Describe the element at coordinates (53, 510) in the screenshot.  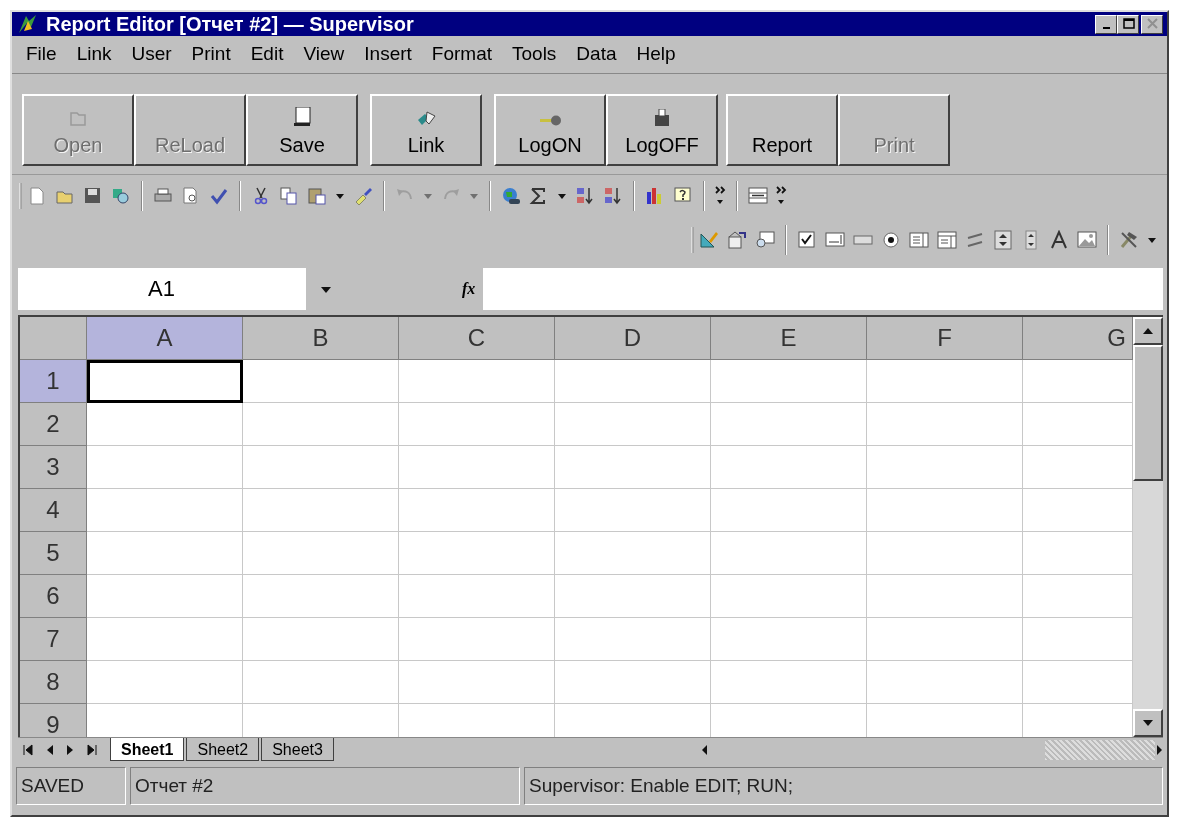
I see `row-header: 4` at that location.